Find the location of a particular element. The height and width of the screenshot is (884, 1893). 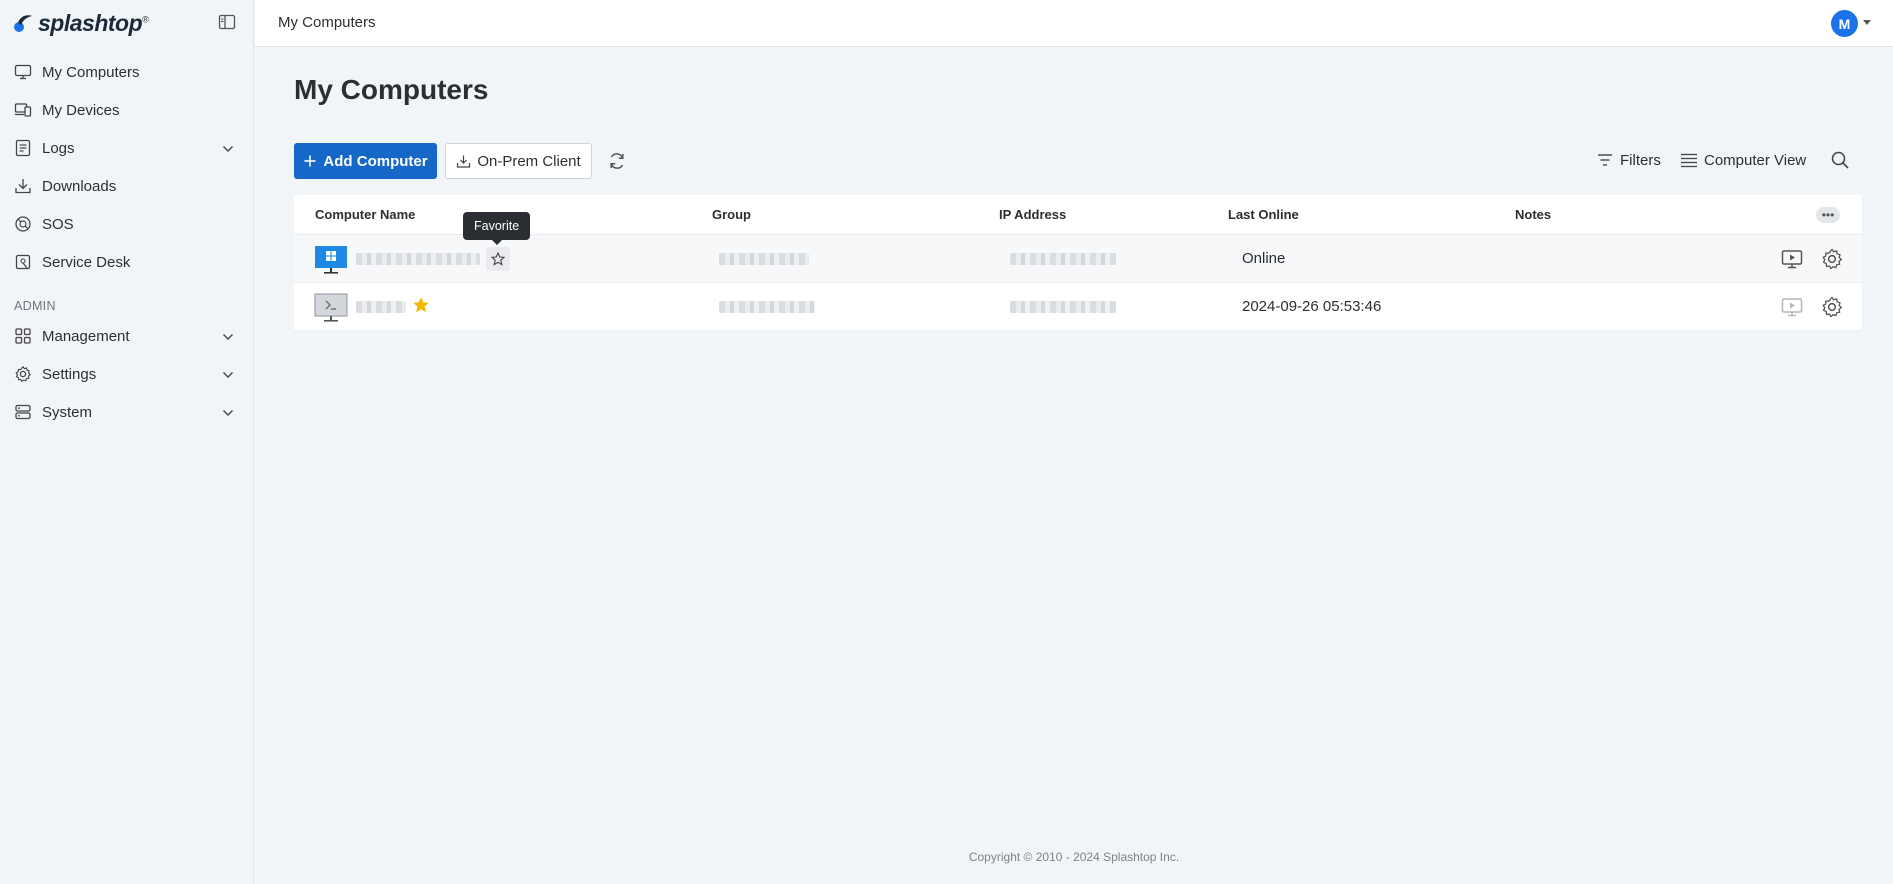

computer-view-label: Computer View is located at coordinates (1755, 160).